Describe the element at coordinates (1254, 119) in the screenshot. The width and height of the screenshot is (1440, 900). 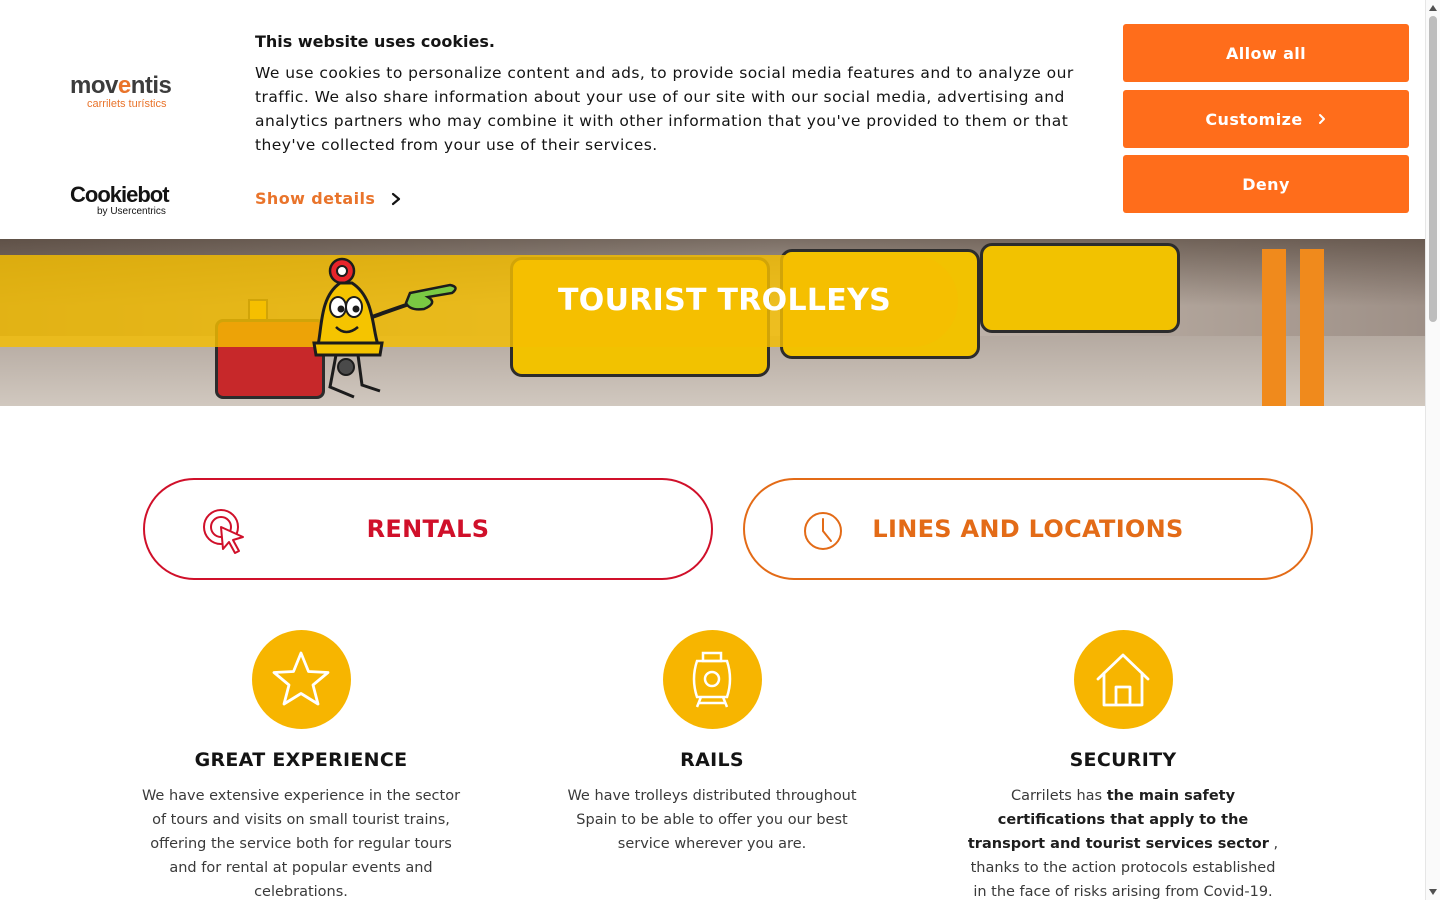
I see `customize-label: Customize` at that location.